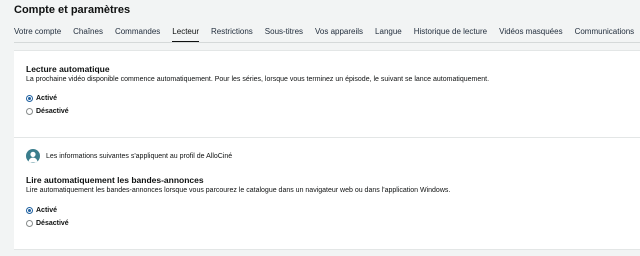 The image size is (640, 256). What do you see at coordinates (115, 180) in the screenshot?
I see `trailers-title: Lire automatiquement les bandes-annonces` at bounding box center [115, 180].